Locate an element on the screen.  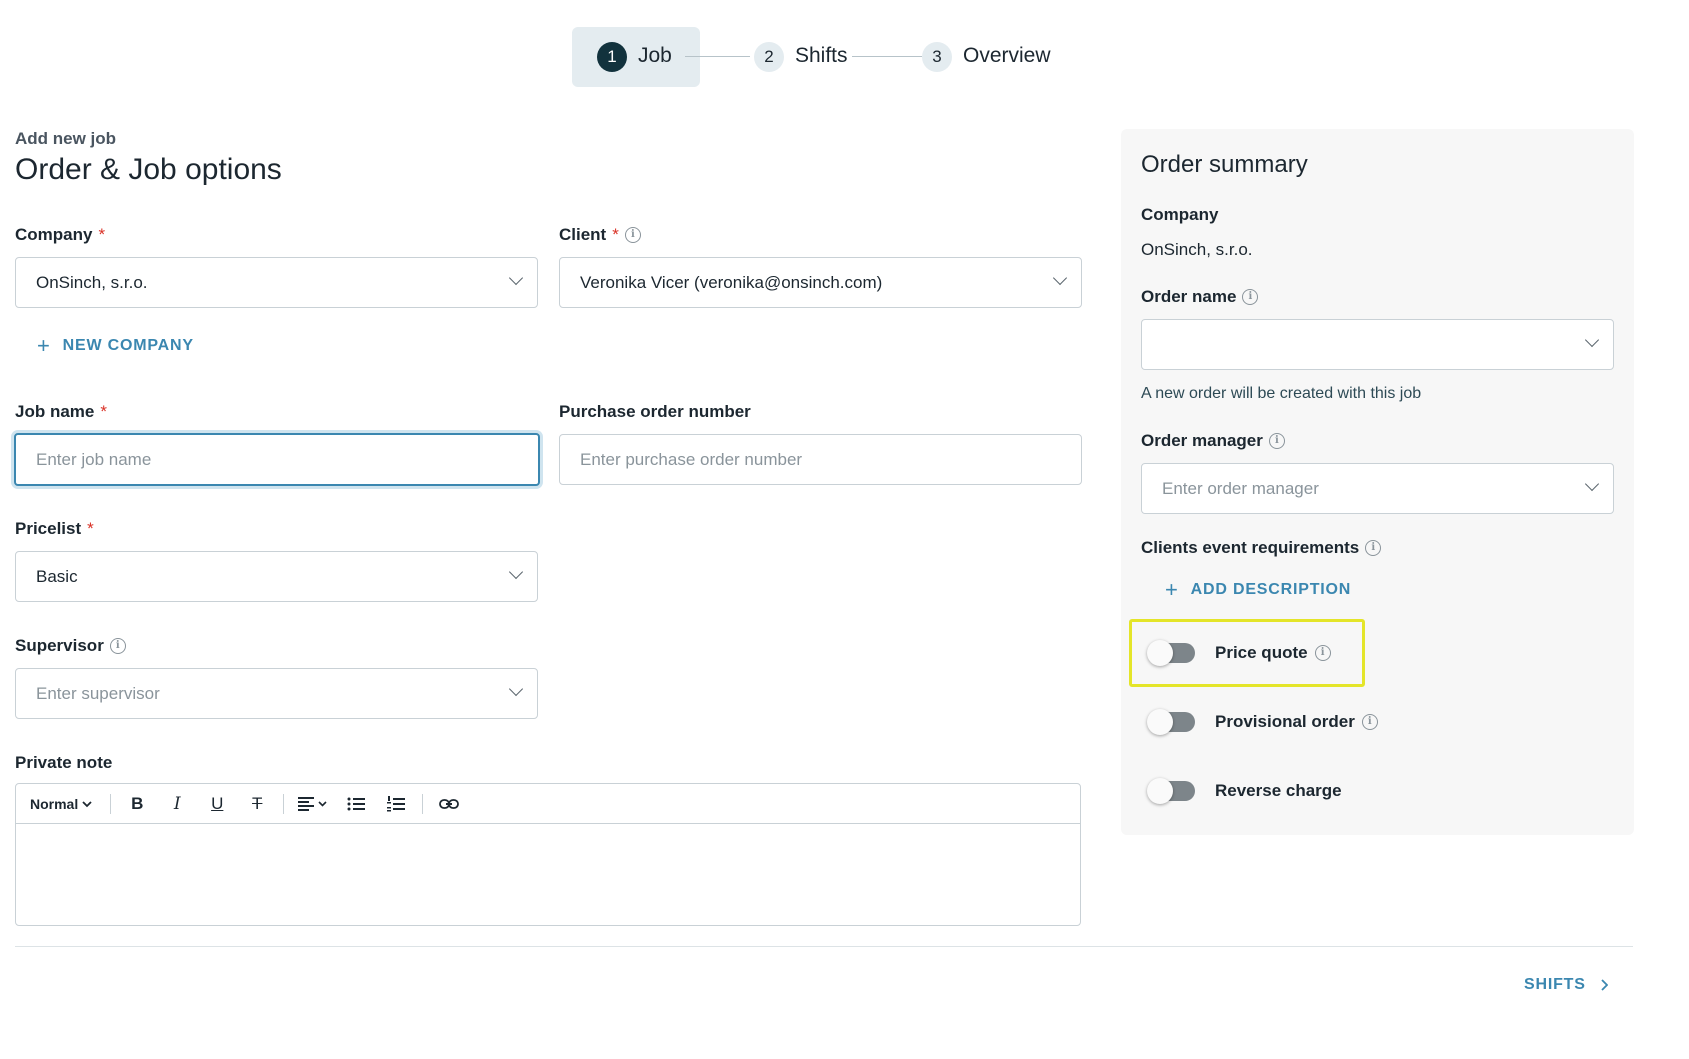
summary-company-label: Company is located at coordinates (1179, 215).